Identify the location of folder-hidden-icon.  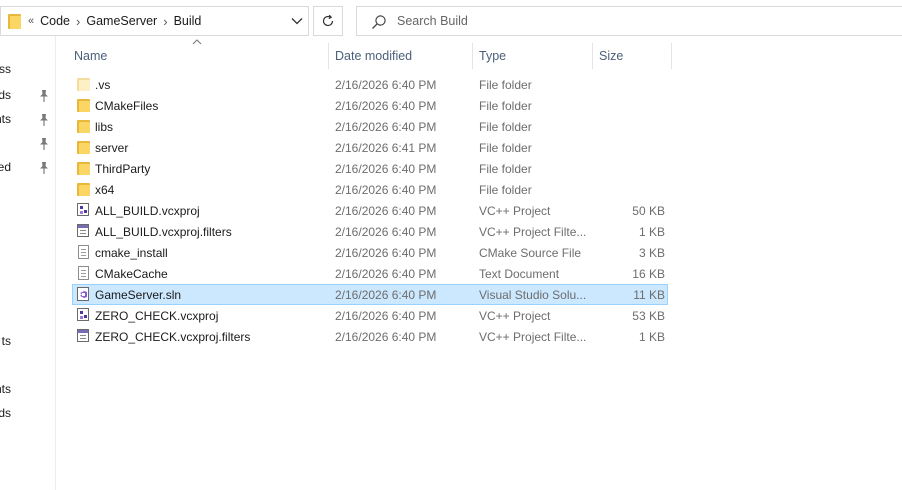
(84, 84).